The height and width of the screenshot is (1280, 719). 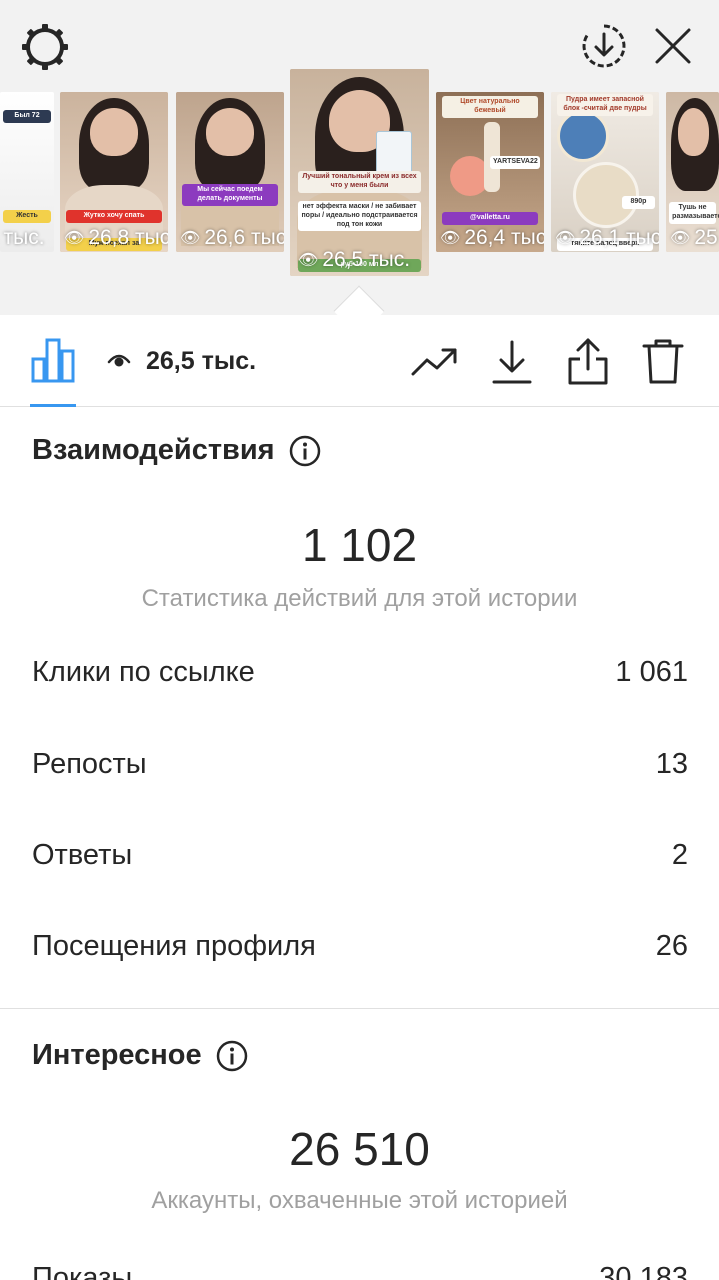 What do you see at coordinates (360, 1271) in the screenshot?
I see `stat-row: Показы 30 183` at bounding box center [360, 1271].